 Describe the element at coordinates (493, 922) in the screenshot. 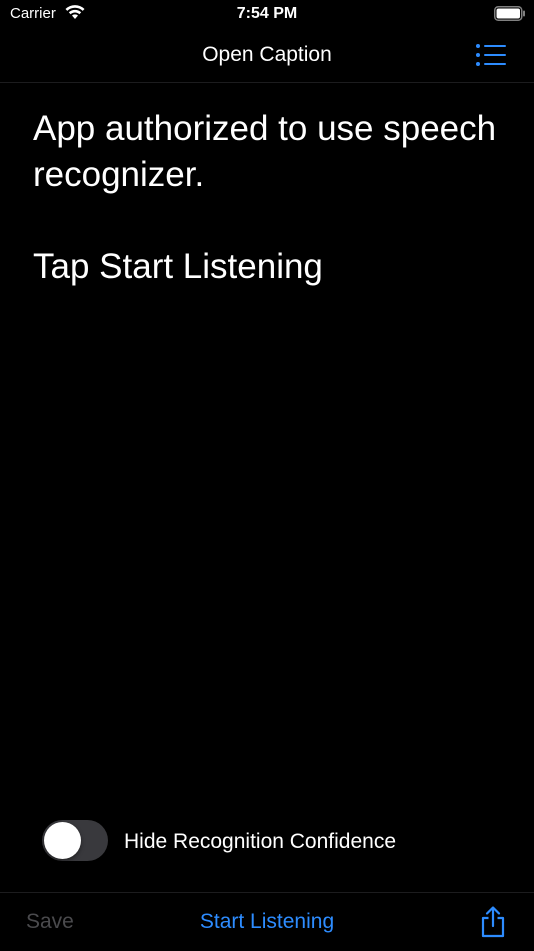

I see `share-icon` at that location.